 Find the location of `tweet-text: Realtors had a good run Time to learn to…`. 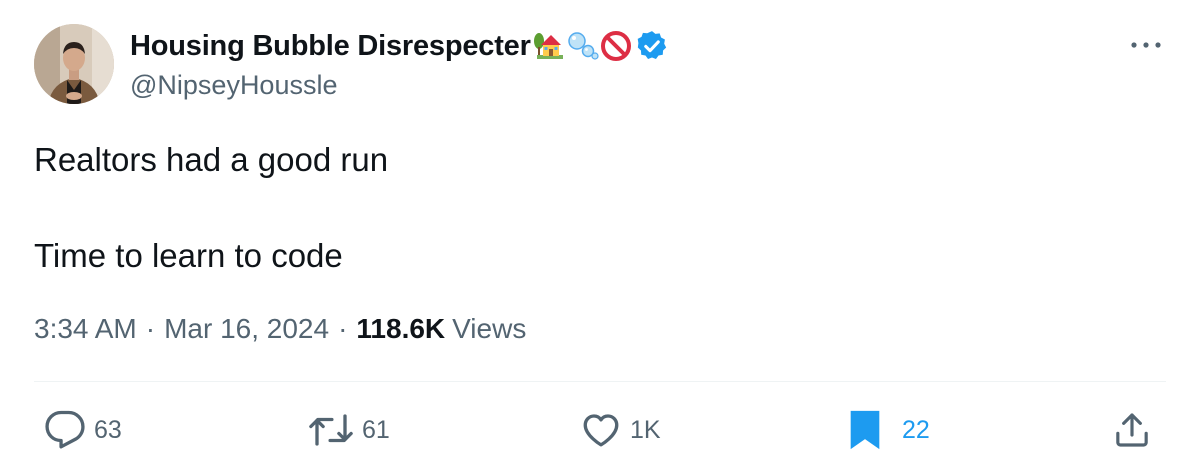

tweet-text: Realtors had a good run Time to learn to… is located at coordinates (211, 207).